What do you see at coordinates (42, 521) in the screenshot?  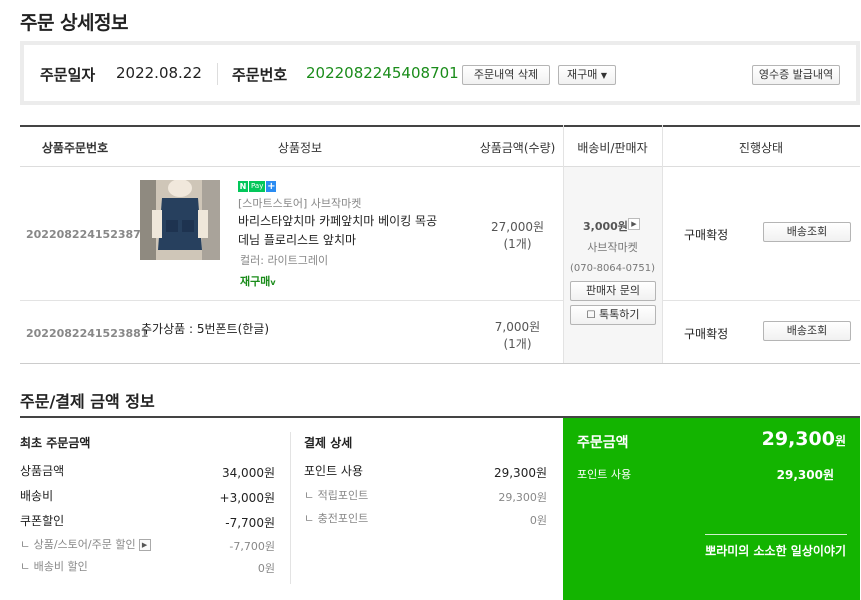 I see `coupon-discount-label: 쿠폰할인` at bounding box center [42, 521].